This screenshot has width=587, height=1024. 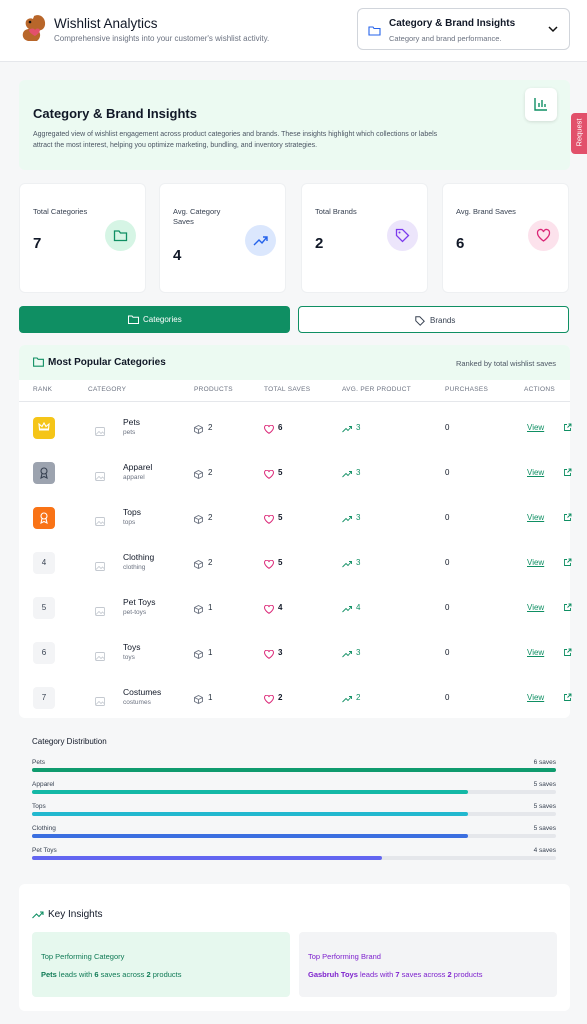 I want to click on column-header-total-saves: TOTAL SAVES, so click(x=287, y=389).